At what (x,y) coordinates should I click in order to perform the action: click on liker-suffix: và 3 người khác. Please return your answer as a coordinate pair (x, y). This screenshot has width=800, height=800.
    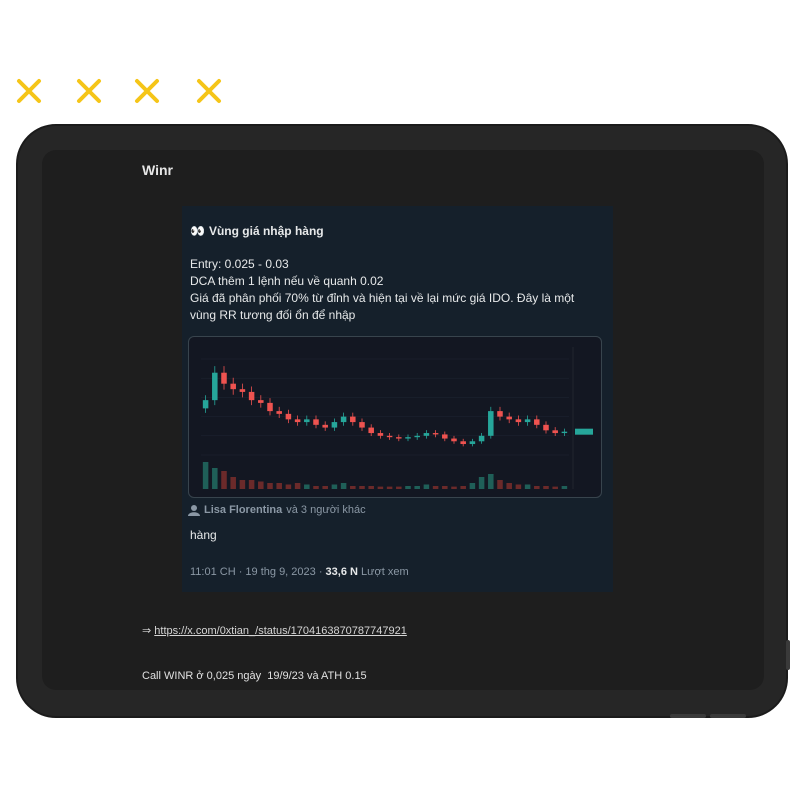
    Looking at the image, I should click on (326, 510).